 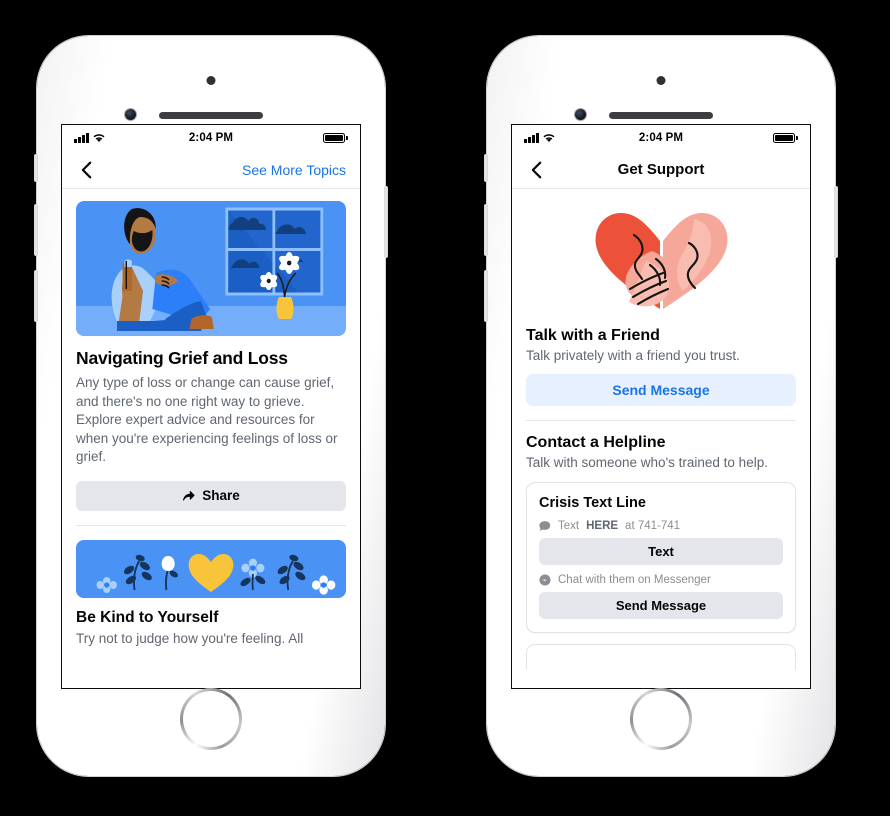 What do you see at coordinates (593, 335) in the screenshot?
I see `friend-section-title: Talk with a Friend` at bounding box center [593, 335].